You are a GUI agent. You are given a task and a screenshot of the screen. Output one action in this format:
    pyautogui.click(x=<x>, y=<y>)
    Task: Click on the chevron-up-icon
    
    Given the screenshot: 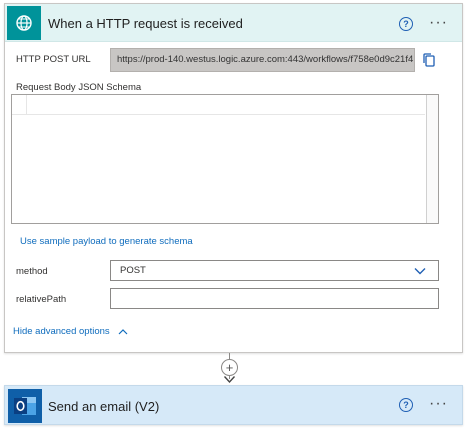 What is the action you would take?
    pyautogui.click(x=123, y=332)
    